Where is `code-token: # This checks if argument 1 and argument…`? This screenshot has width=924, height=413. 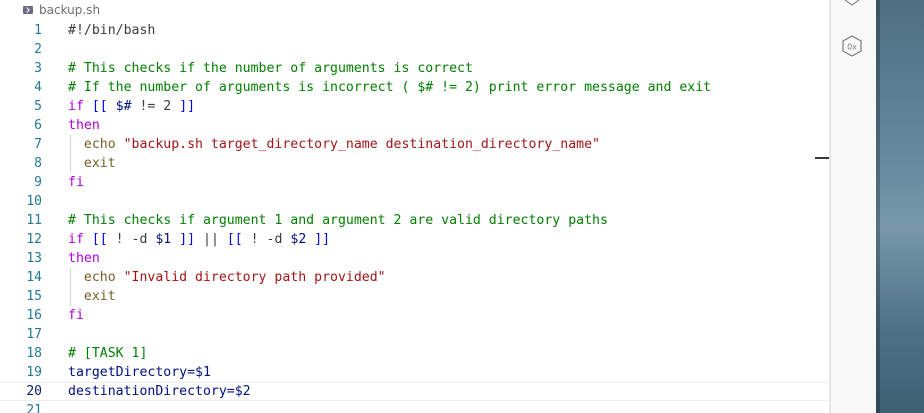 code-token: # This checks if argument 1 and argument… is located at coordinates (338, 220).